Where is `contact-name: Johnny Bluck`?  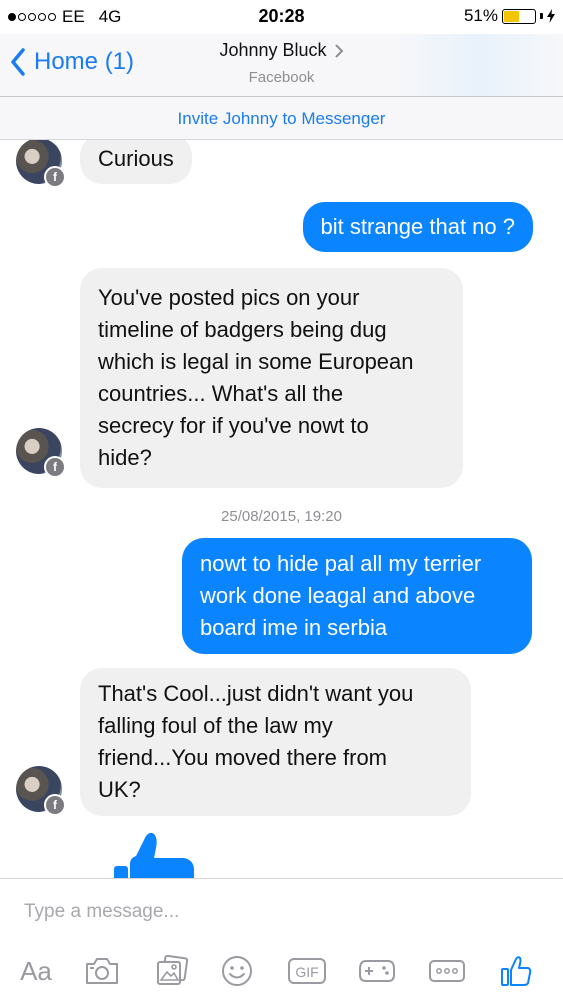
contact-name: Johnny Bluck is located at coordinates (273, 50).